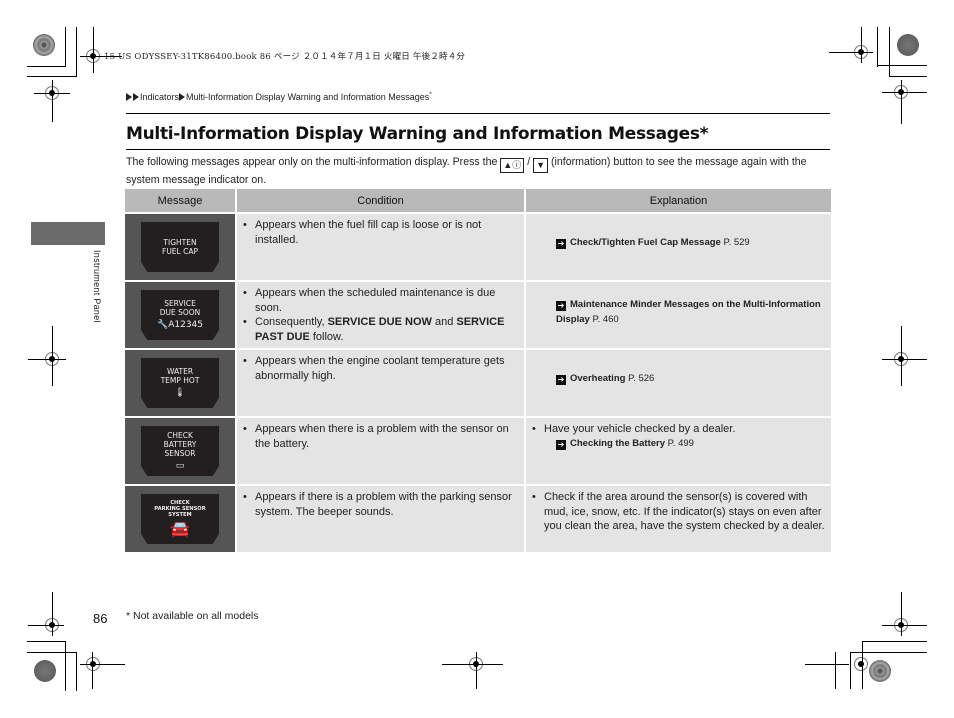 Image resolution: width=954 pixels, height=718 pixels. What do you see at coordinates (180, 315) in the screenshot?
I see `display-service-due-soon: SERVICE DUE SOON 🔧A12345` at bounding box center [180, 315].